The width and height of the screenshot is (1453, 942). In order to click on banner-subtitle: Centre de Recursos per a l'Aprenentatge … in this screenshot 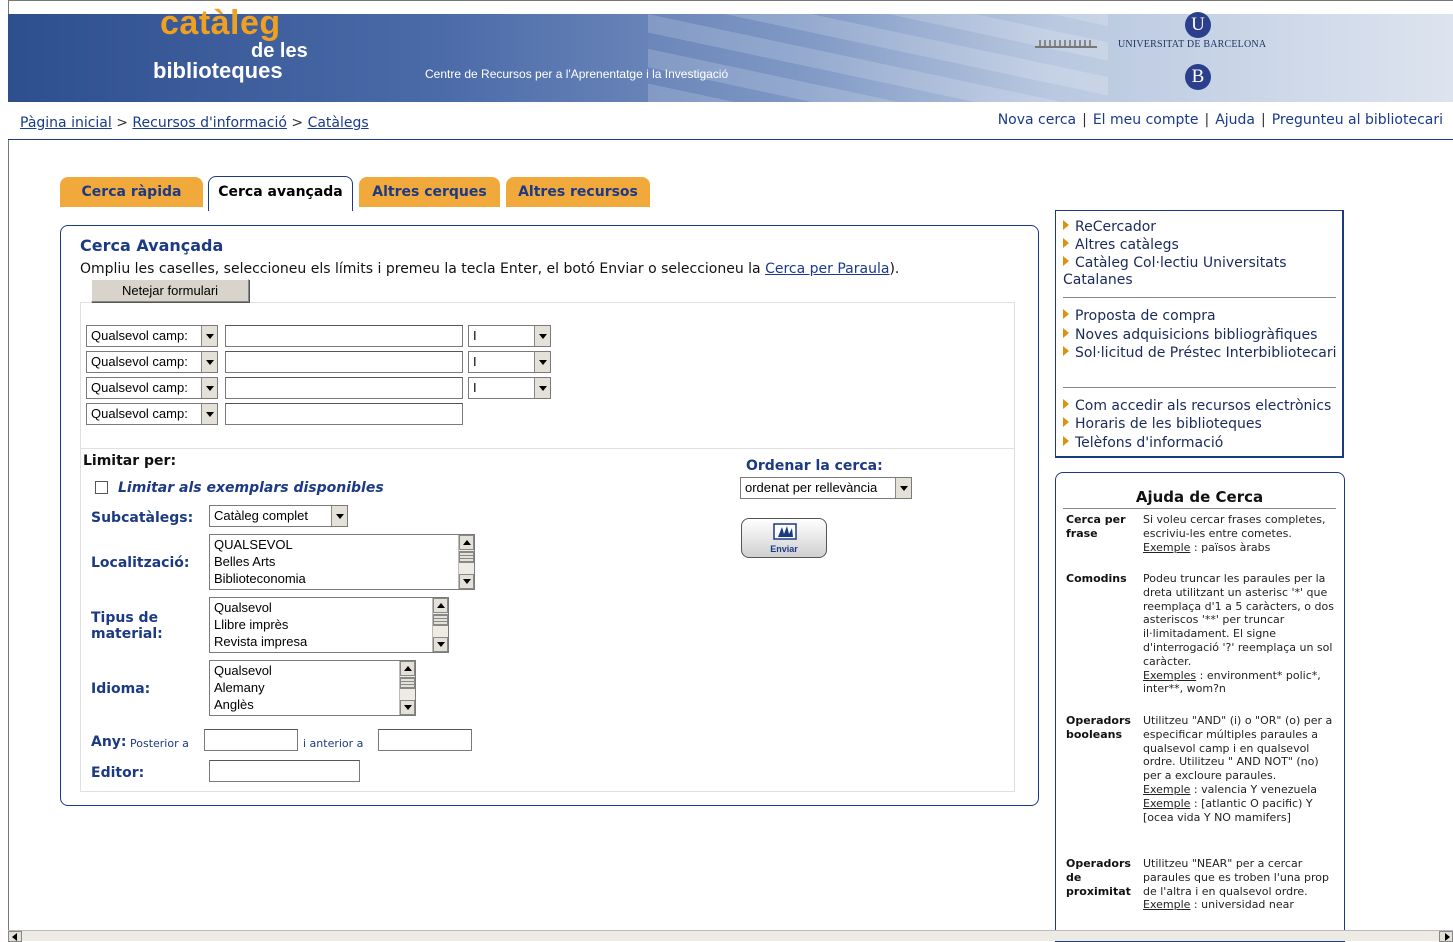, I will do `click(577, 74)`.